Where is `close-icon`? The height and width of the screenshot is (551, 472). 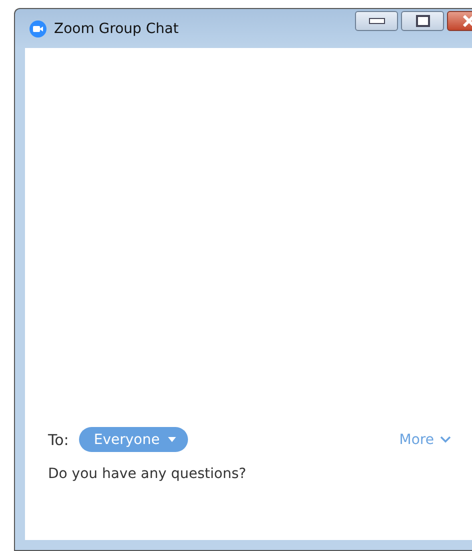
close-icon is located at coordinates (467, 21).